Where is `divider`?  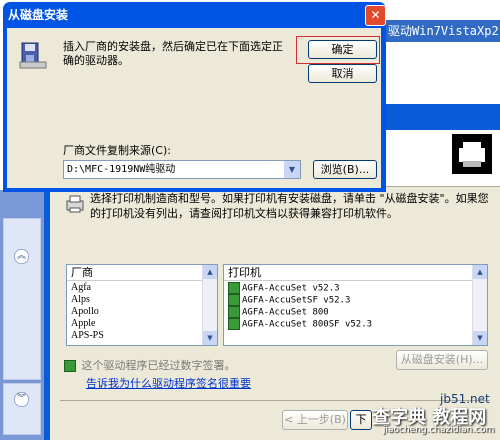
divider is located at coordinates (275, 400).